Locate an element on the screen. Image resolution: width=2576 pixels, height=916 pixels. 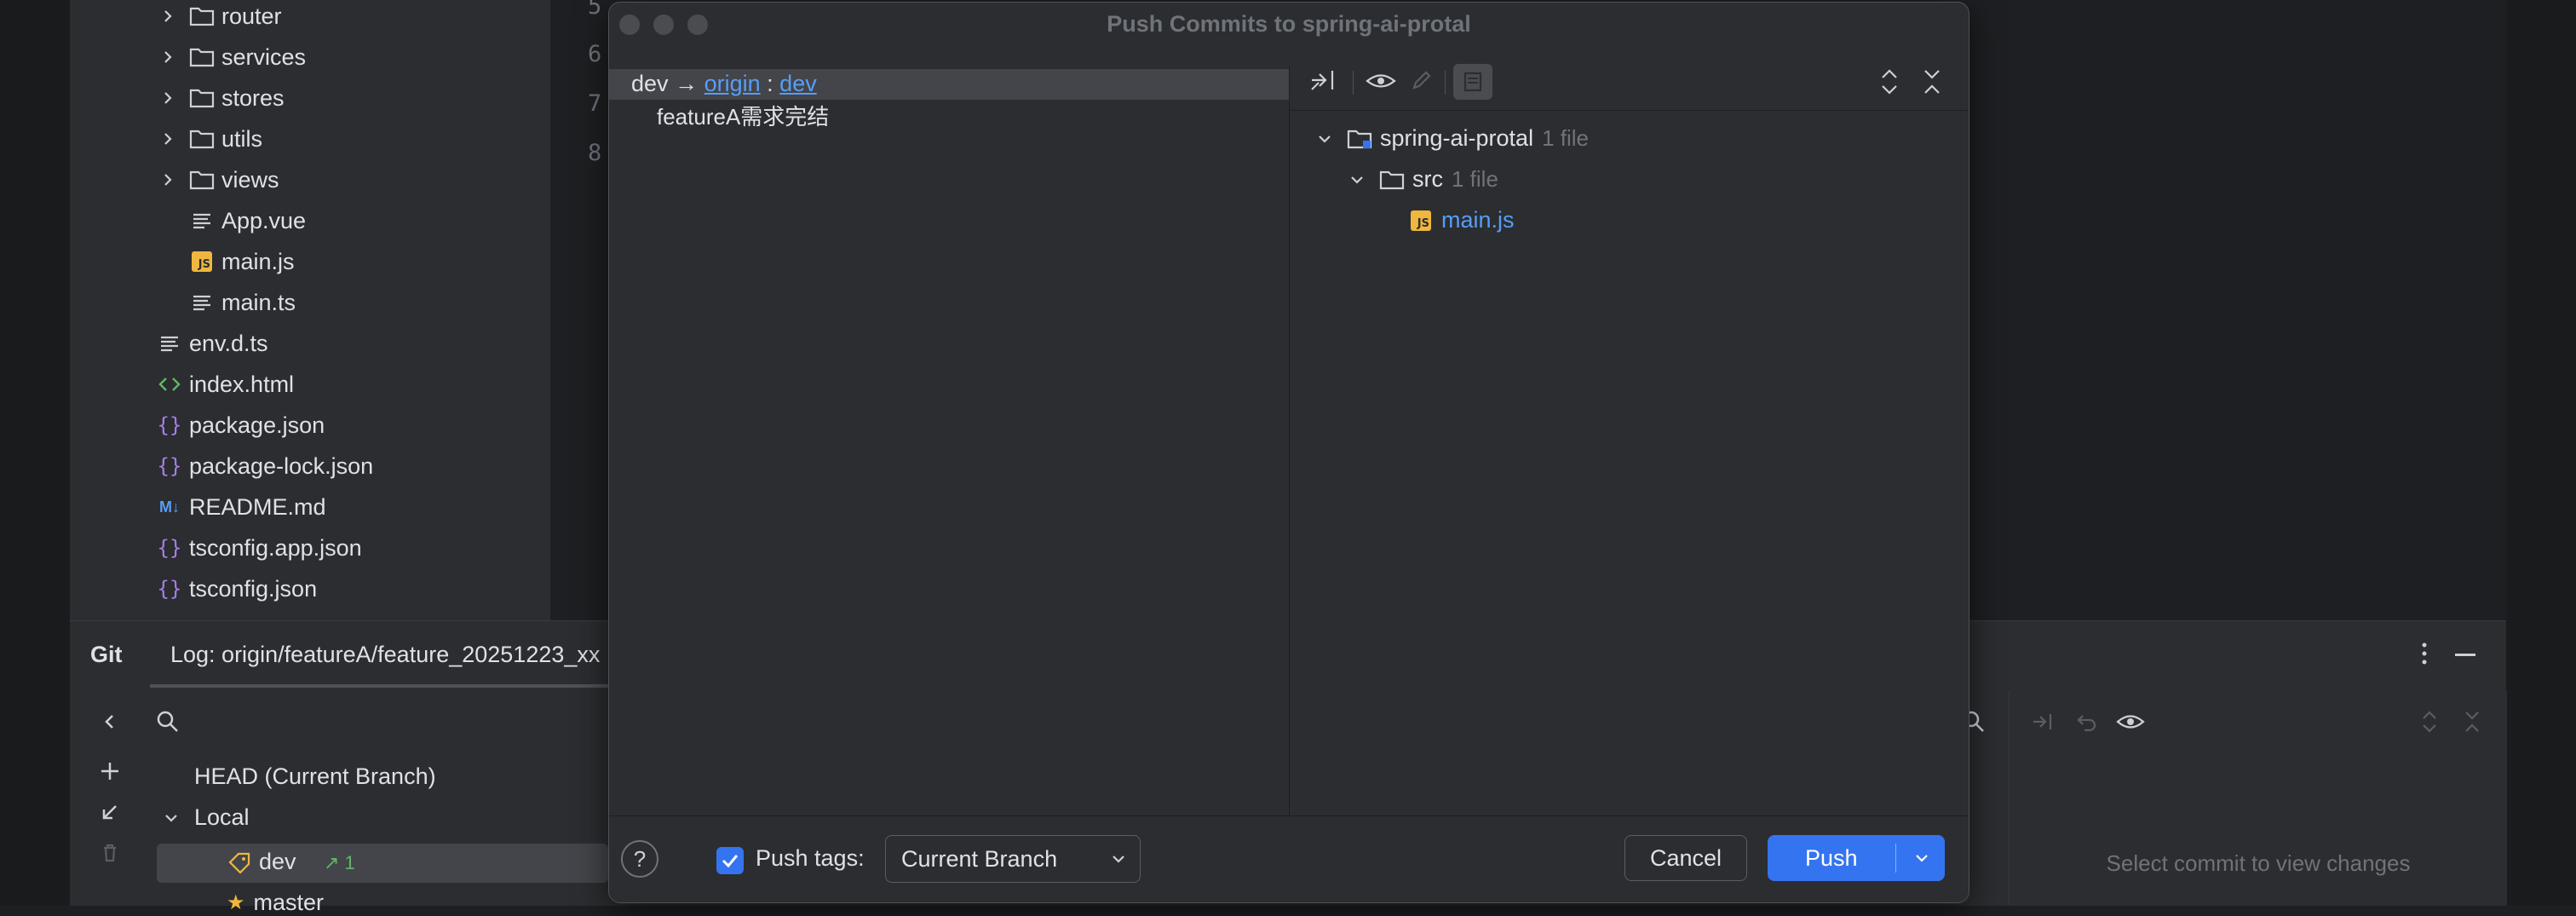
tree-item-label: main.js is located at coordinates (258, 261).